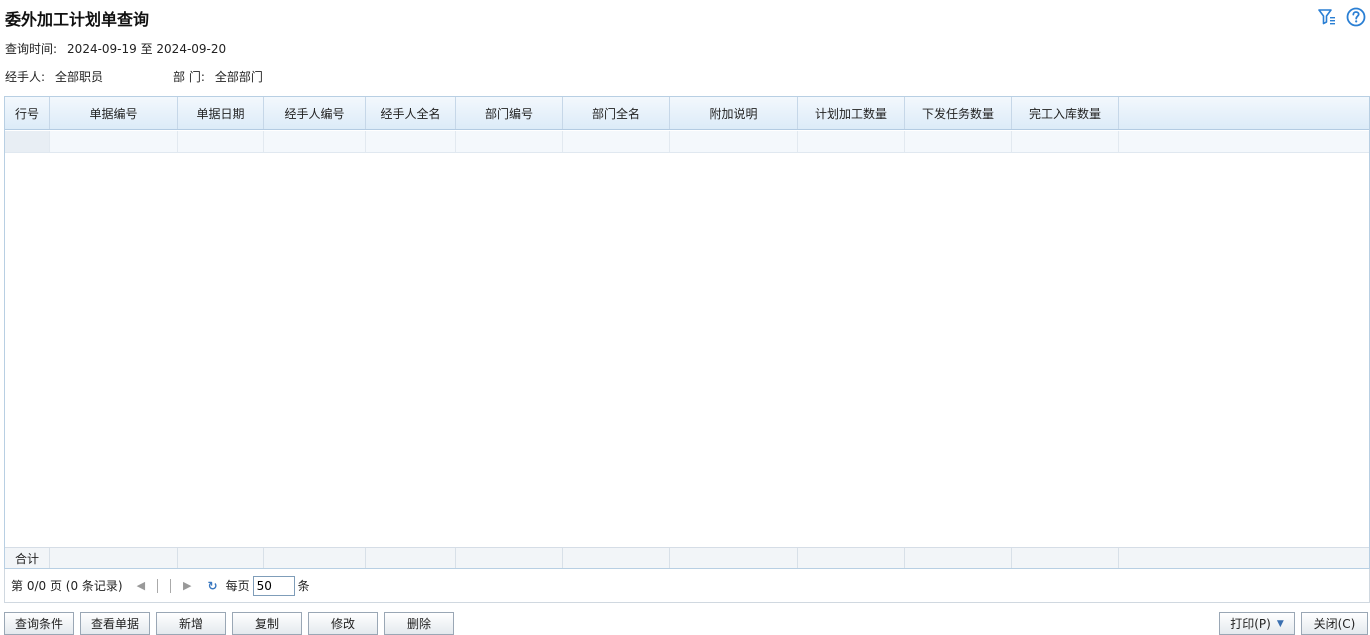 The height and width of the screenshot is (635, 1370). Describe the element at coordinates (1250, 624) in the screenshot. I see `print-button-label: 打印(P)` at that location.